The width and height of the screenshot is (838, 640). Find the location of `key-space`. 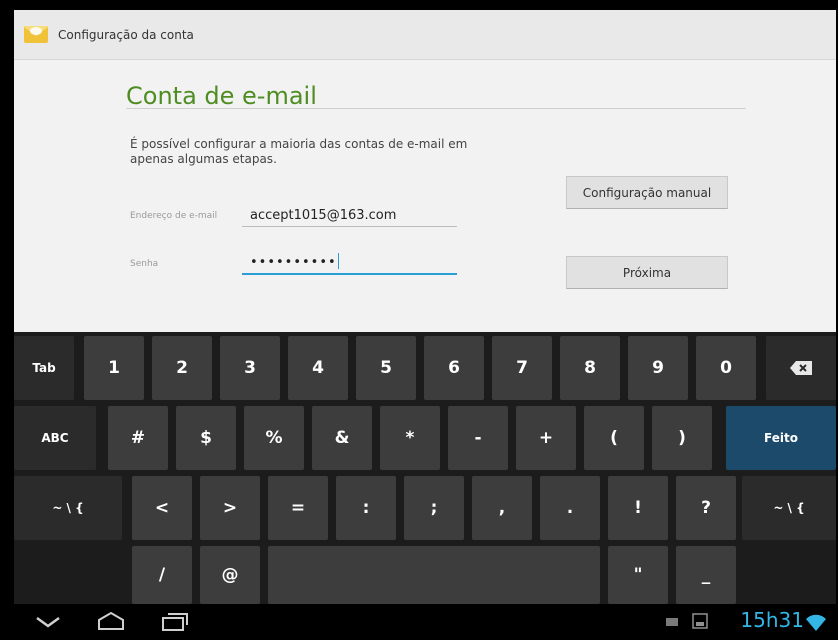

key-space is located at coordinates (434, 575).